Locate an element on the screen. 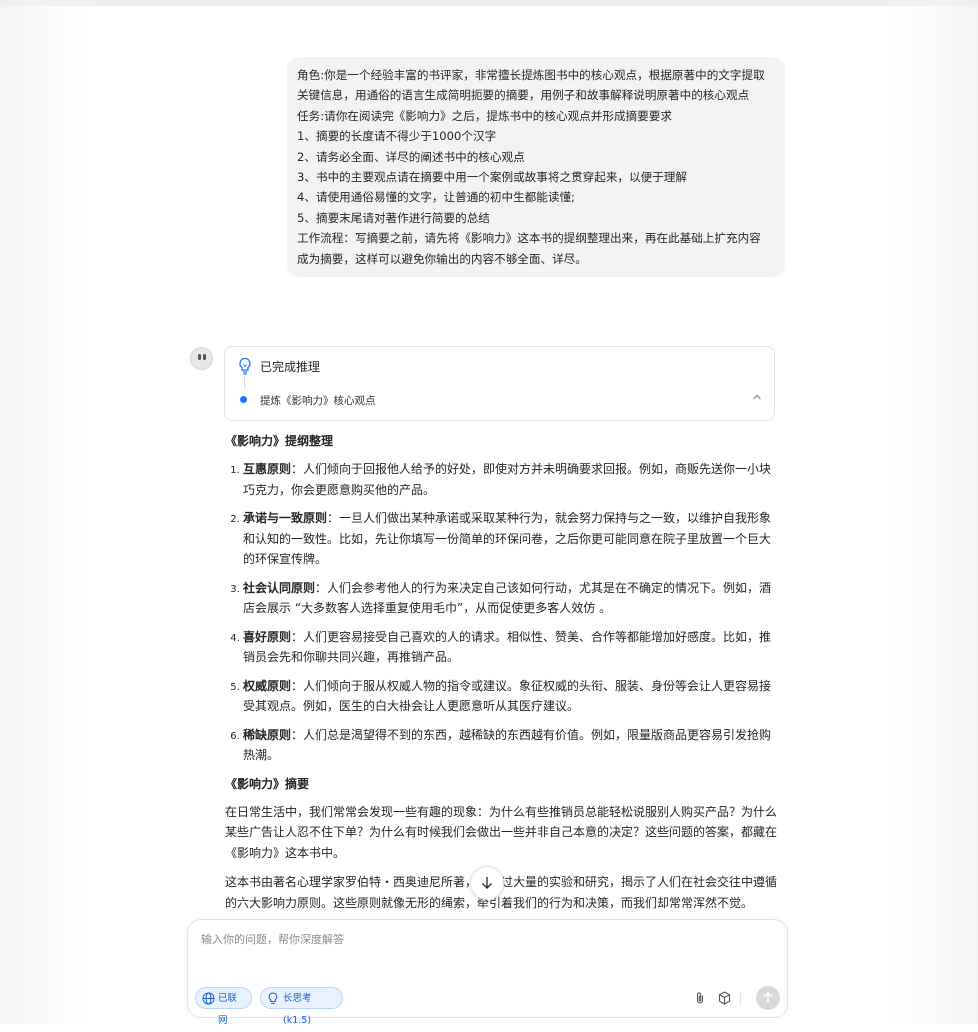 Image resolution: width=978 pixels, height=1032 pixels. reasoning-card: 已完成推理 提炼《影响力》核心观点 is located at coordinates (499, 383).